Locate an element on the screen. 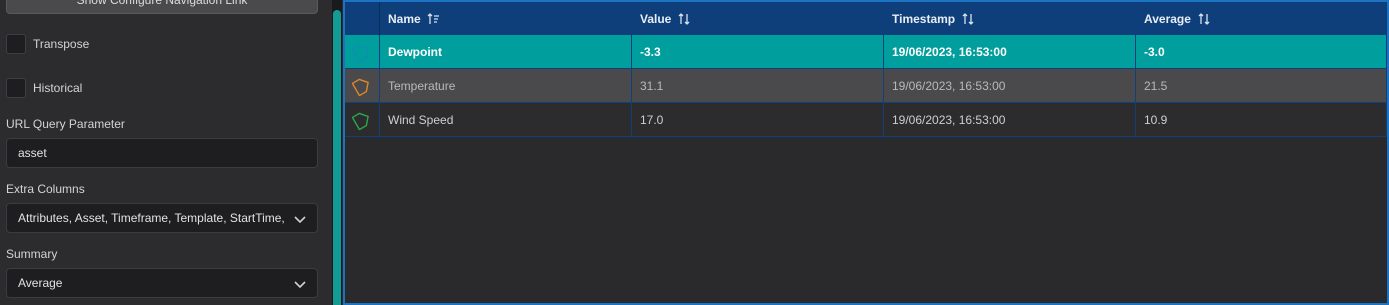 This screenshot has width=1389, height=305. sort-ascending-icon is located at coordinates (434, 19).